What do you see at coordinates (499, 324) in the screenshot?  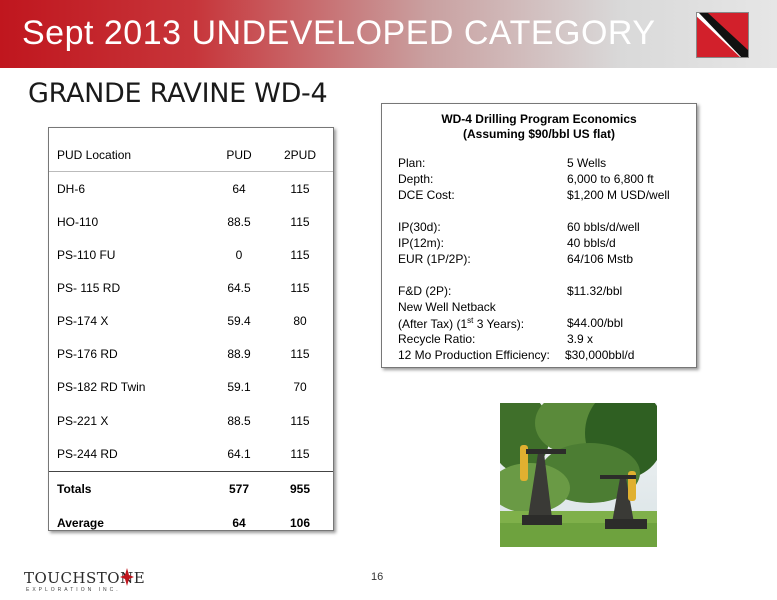 I see `aftertax-label-b: 3 Years):` at bounding box center [499, 324].